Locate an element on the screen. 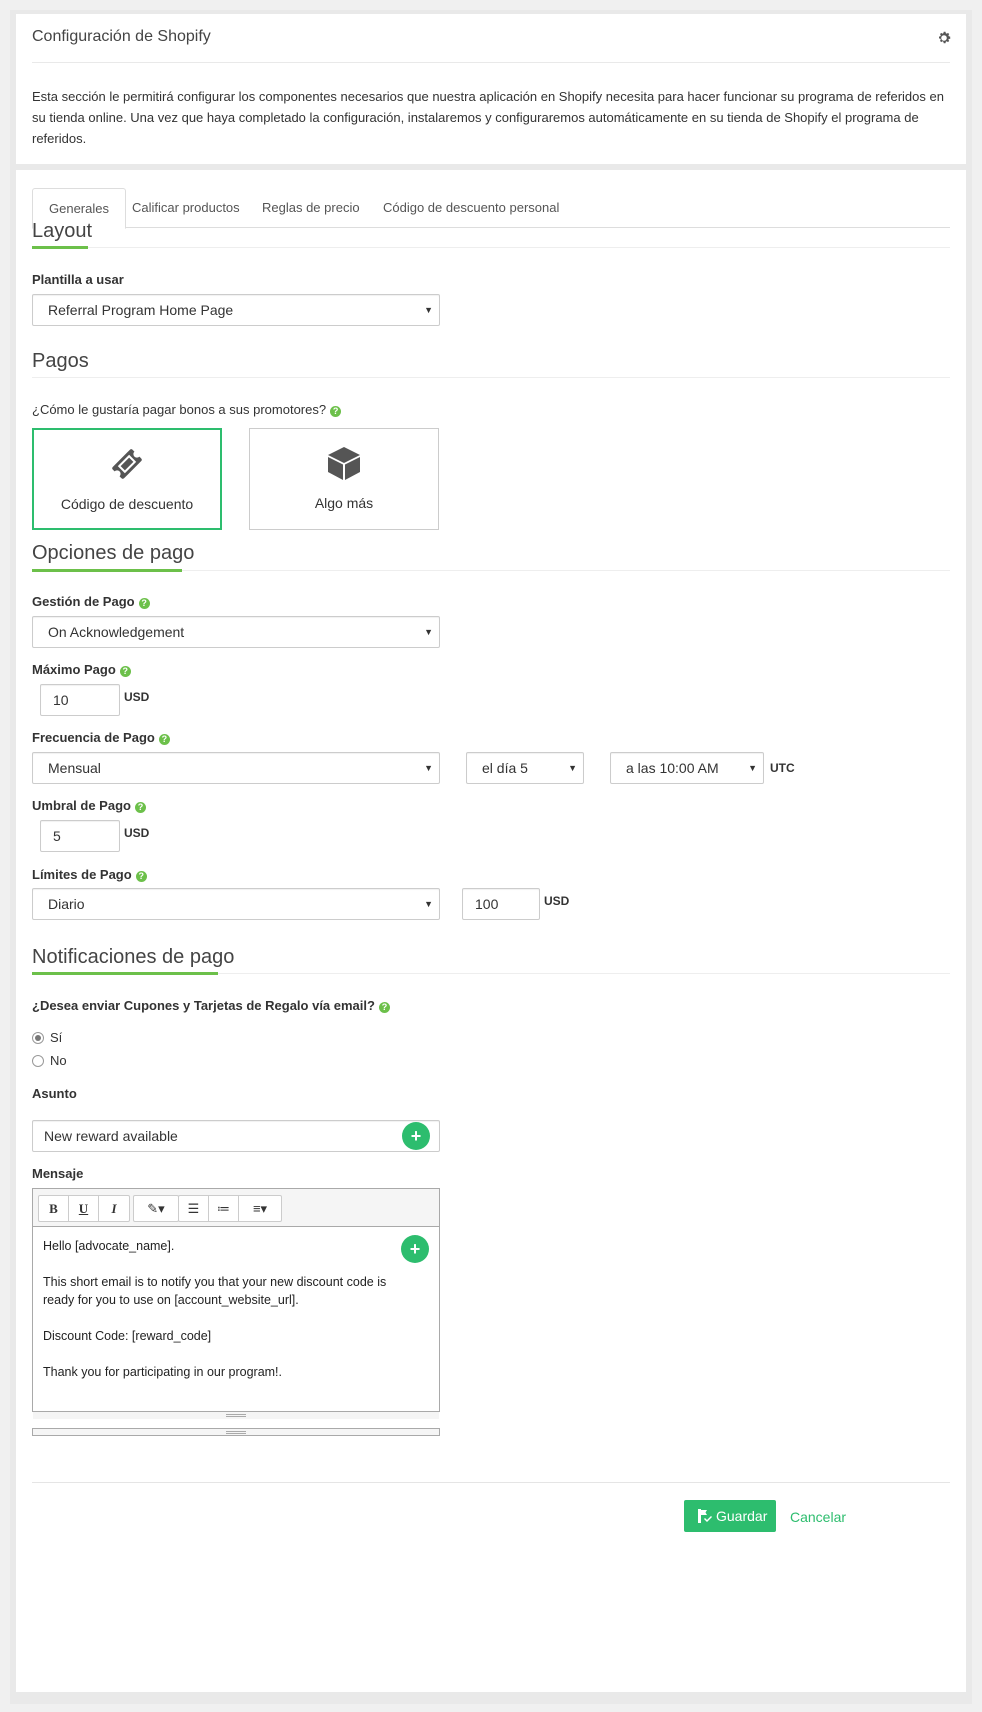 The height and width of the screenshot is (1712, 982). payment-management-label-text: Gestión de Pago is located at coordinates (83, 601).